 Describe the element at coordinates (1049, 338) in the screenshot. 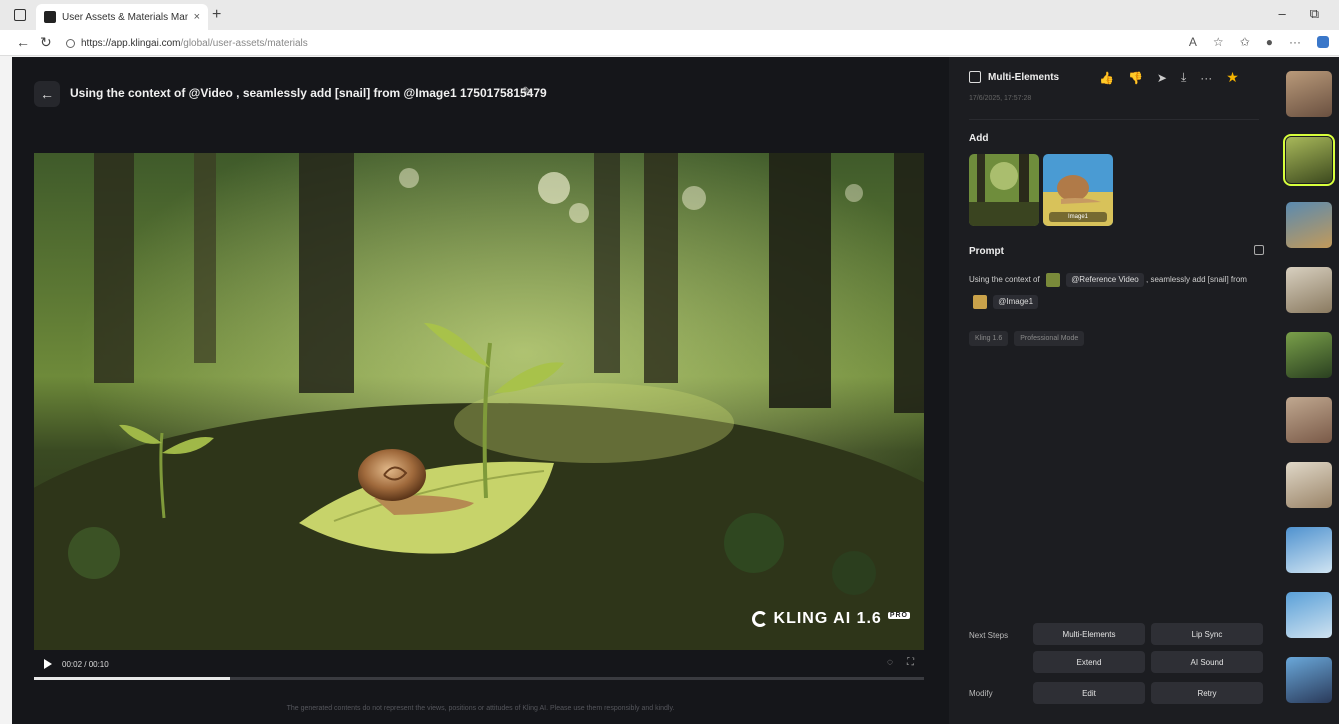

I see `mode-tag: Professional Mode` at that location.